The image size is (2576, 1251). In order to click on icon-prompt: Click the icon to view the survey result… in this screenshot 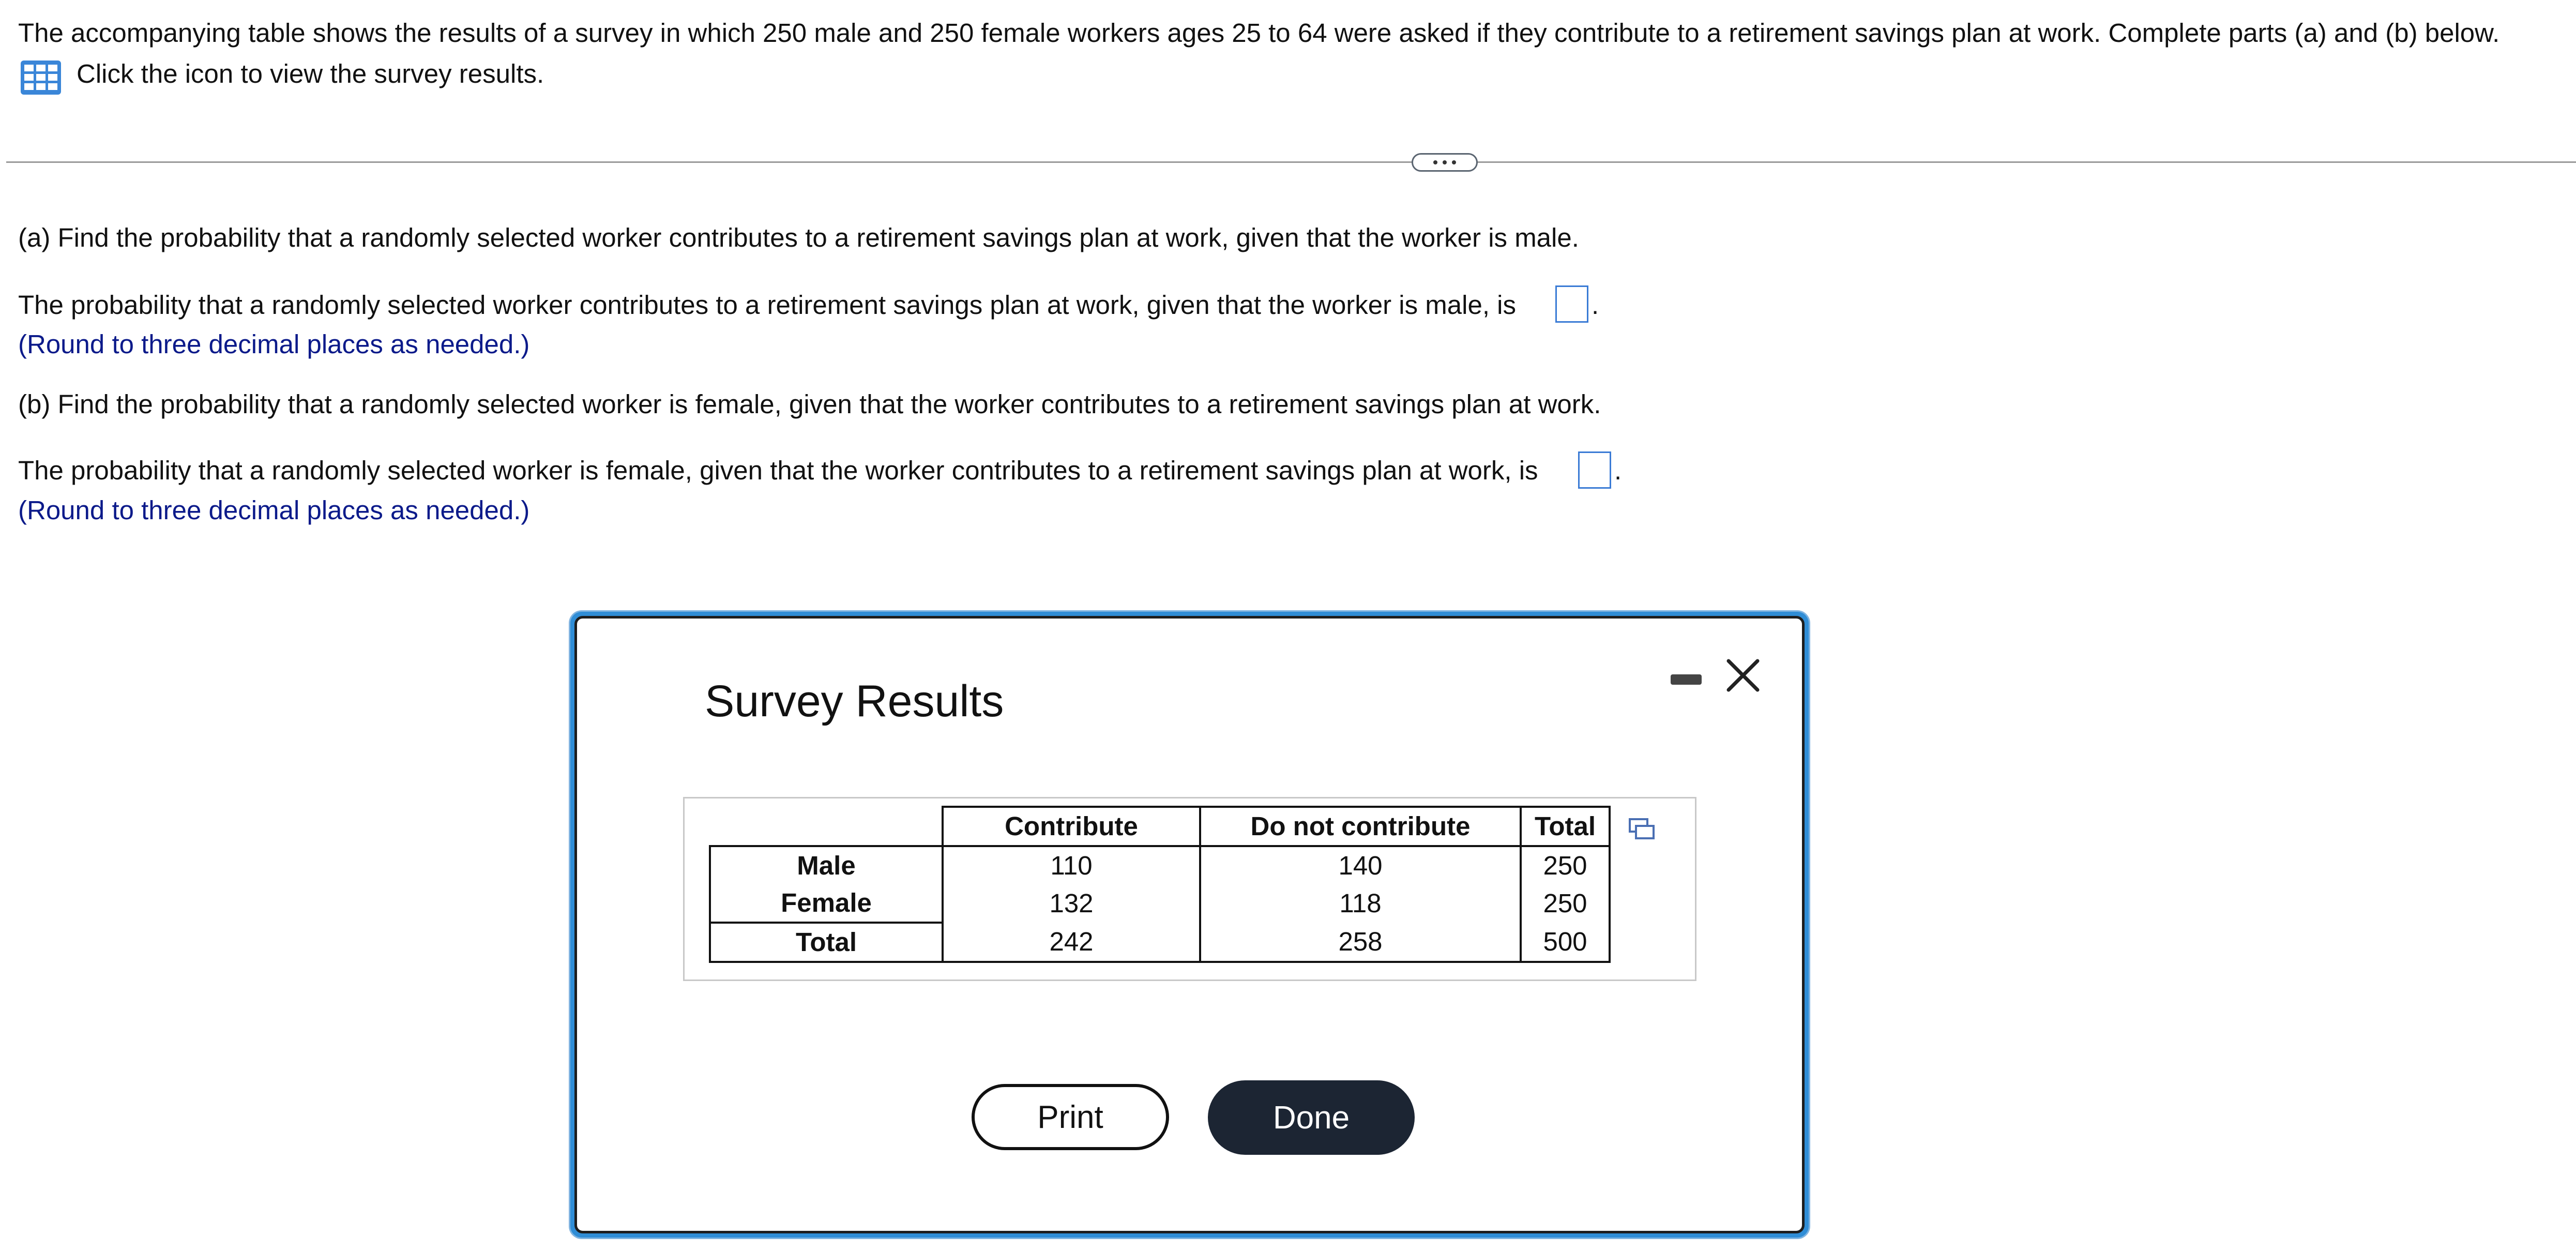, I will do `click(310, 73)`.